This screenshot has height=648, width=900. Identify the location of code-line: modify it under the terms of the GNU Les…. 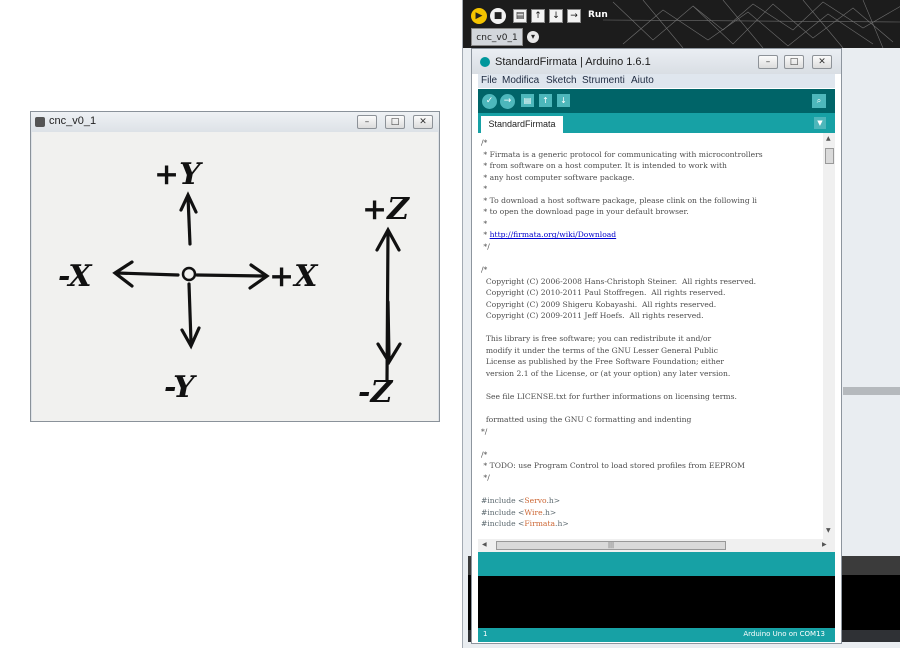
(599, 350).